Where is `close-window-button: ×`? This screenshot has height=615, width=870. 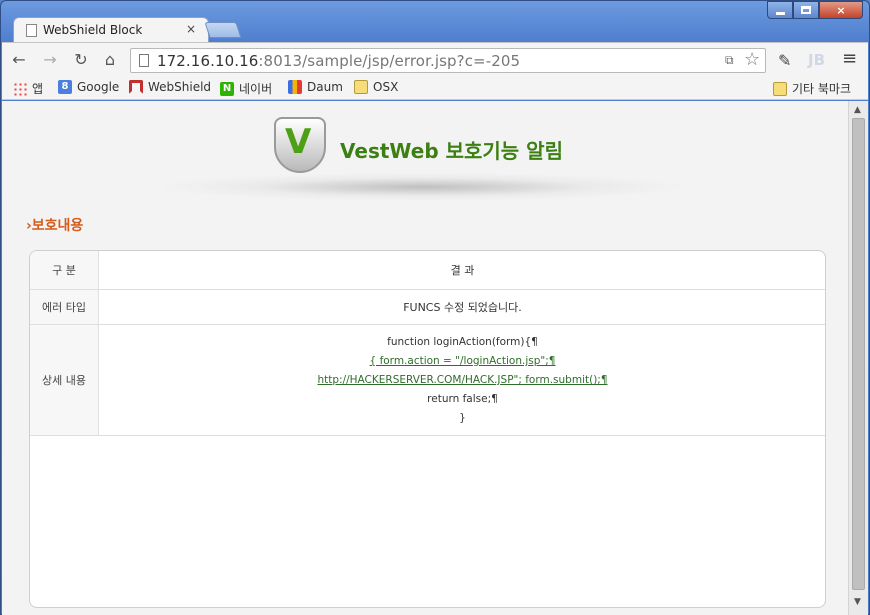
close-window-button: × is located at coordinates (841, 10).